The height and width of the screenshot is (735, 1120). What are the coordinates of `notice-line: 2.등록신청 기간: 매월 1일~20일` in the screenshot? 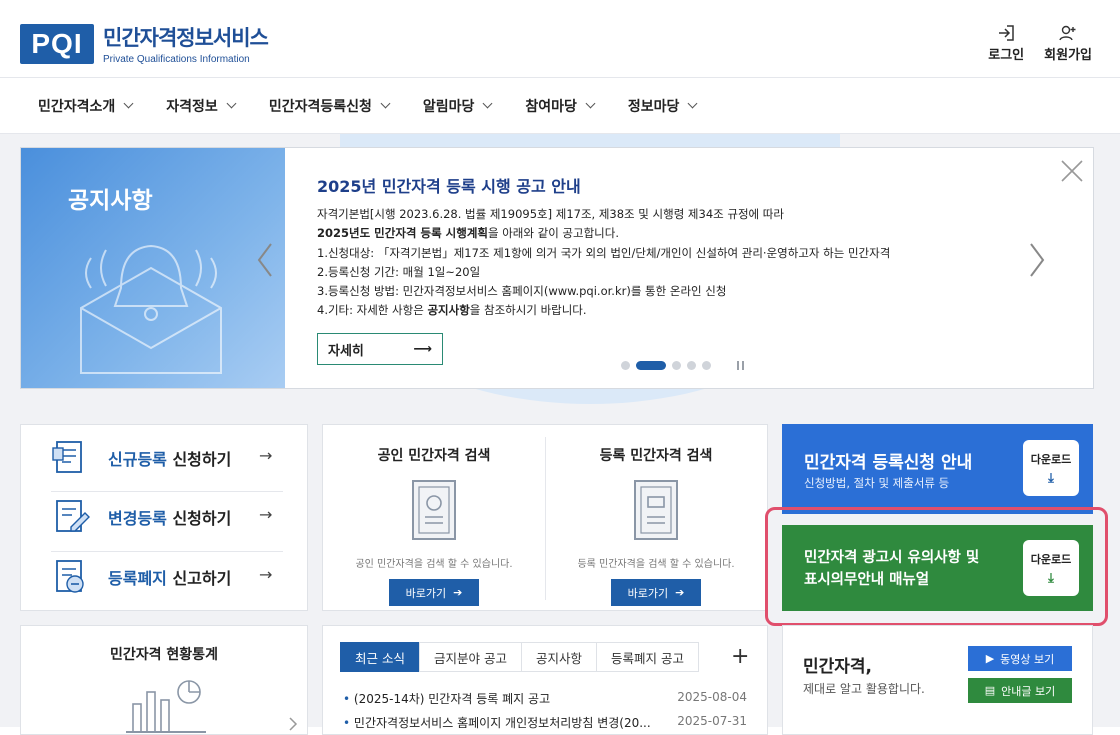 It's located at (399, 271).